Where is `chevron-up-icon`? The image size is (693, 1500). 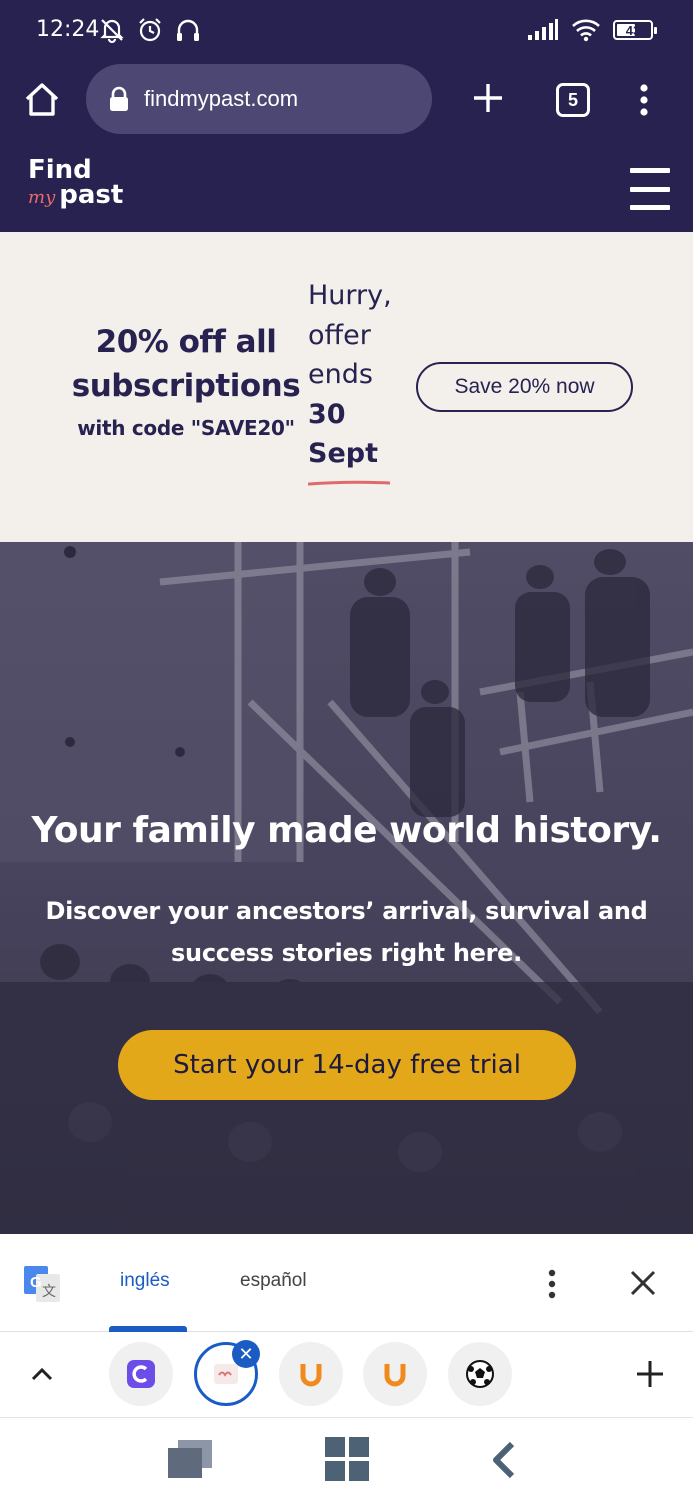 chevron-up-icon is located at coordinates (42, 1374).